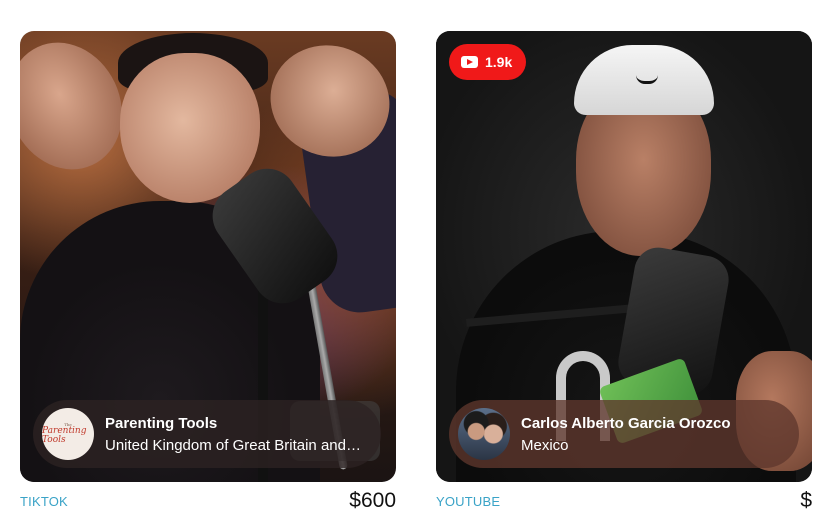 This screenshot has width=838, height=519. I want to click on youtube-icon, so click(469, 62).